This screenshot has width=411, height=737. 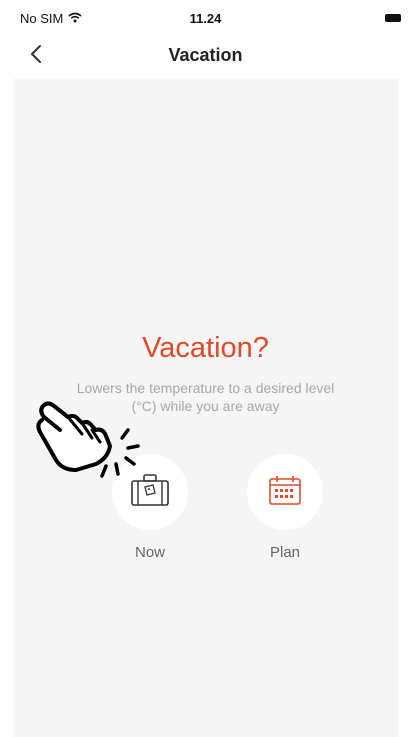 I want to click on plan-option-button: Plan, so click(x=285, y=507).